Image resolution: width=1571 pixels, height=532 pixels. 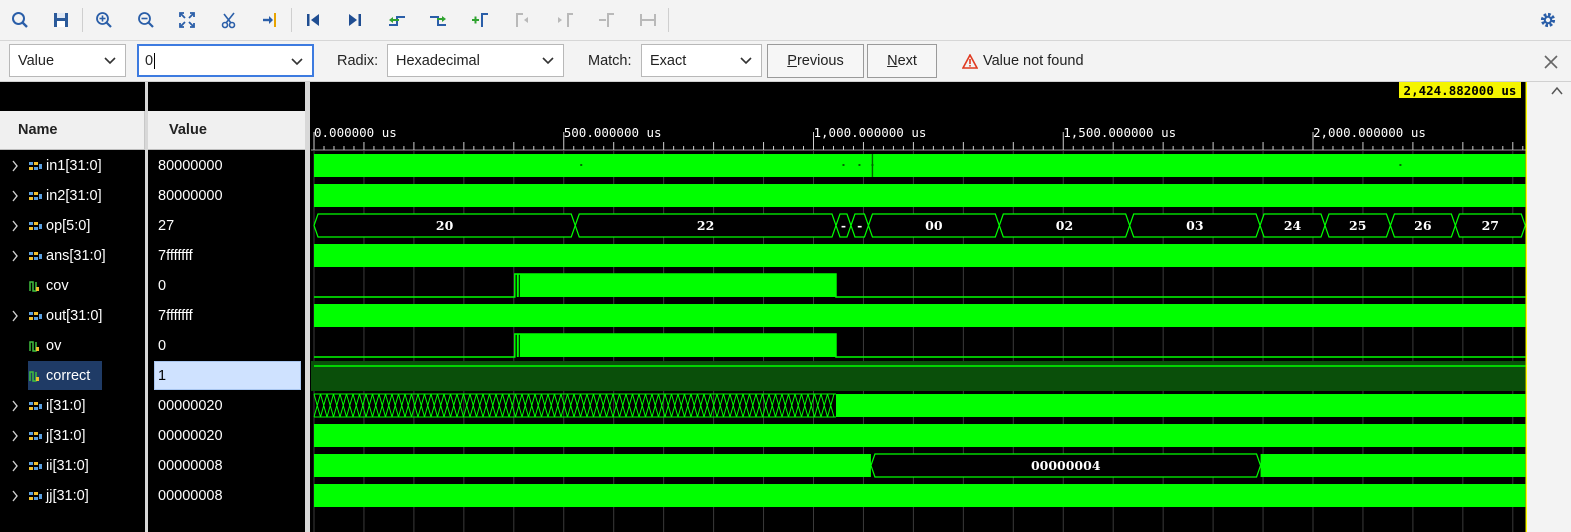 I want to click on next-edge-icon, so click(x=355, y=20).